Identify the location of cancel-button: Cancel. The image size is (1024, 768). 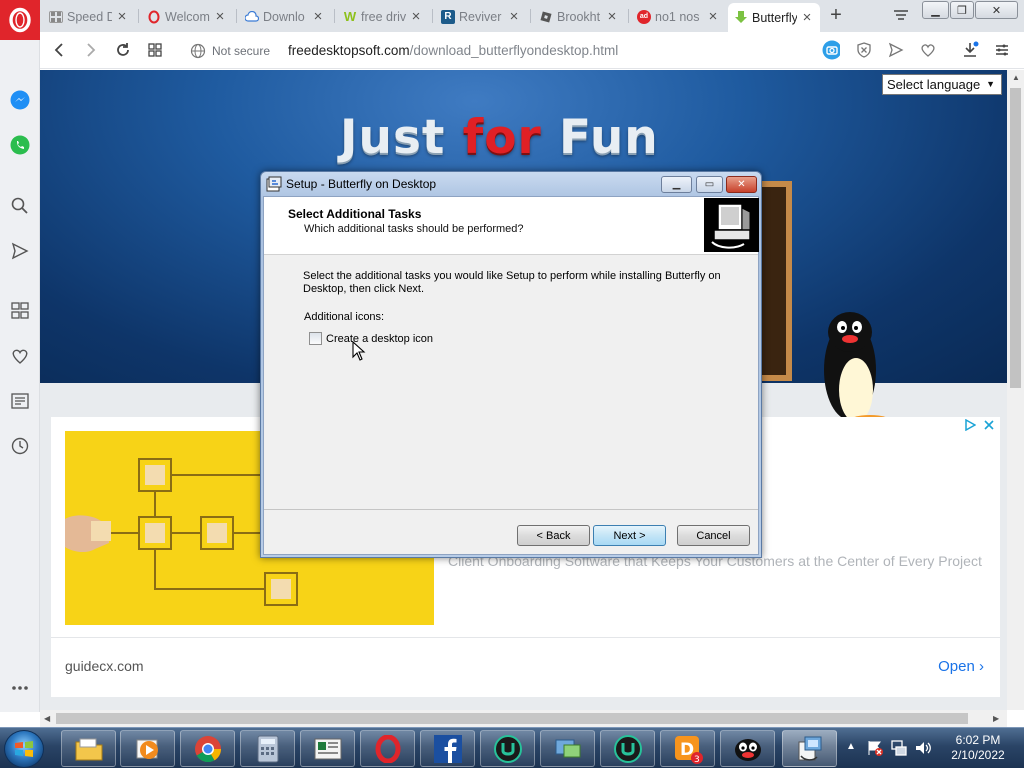
(713, 535).